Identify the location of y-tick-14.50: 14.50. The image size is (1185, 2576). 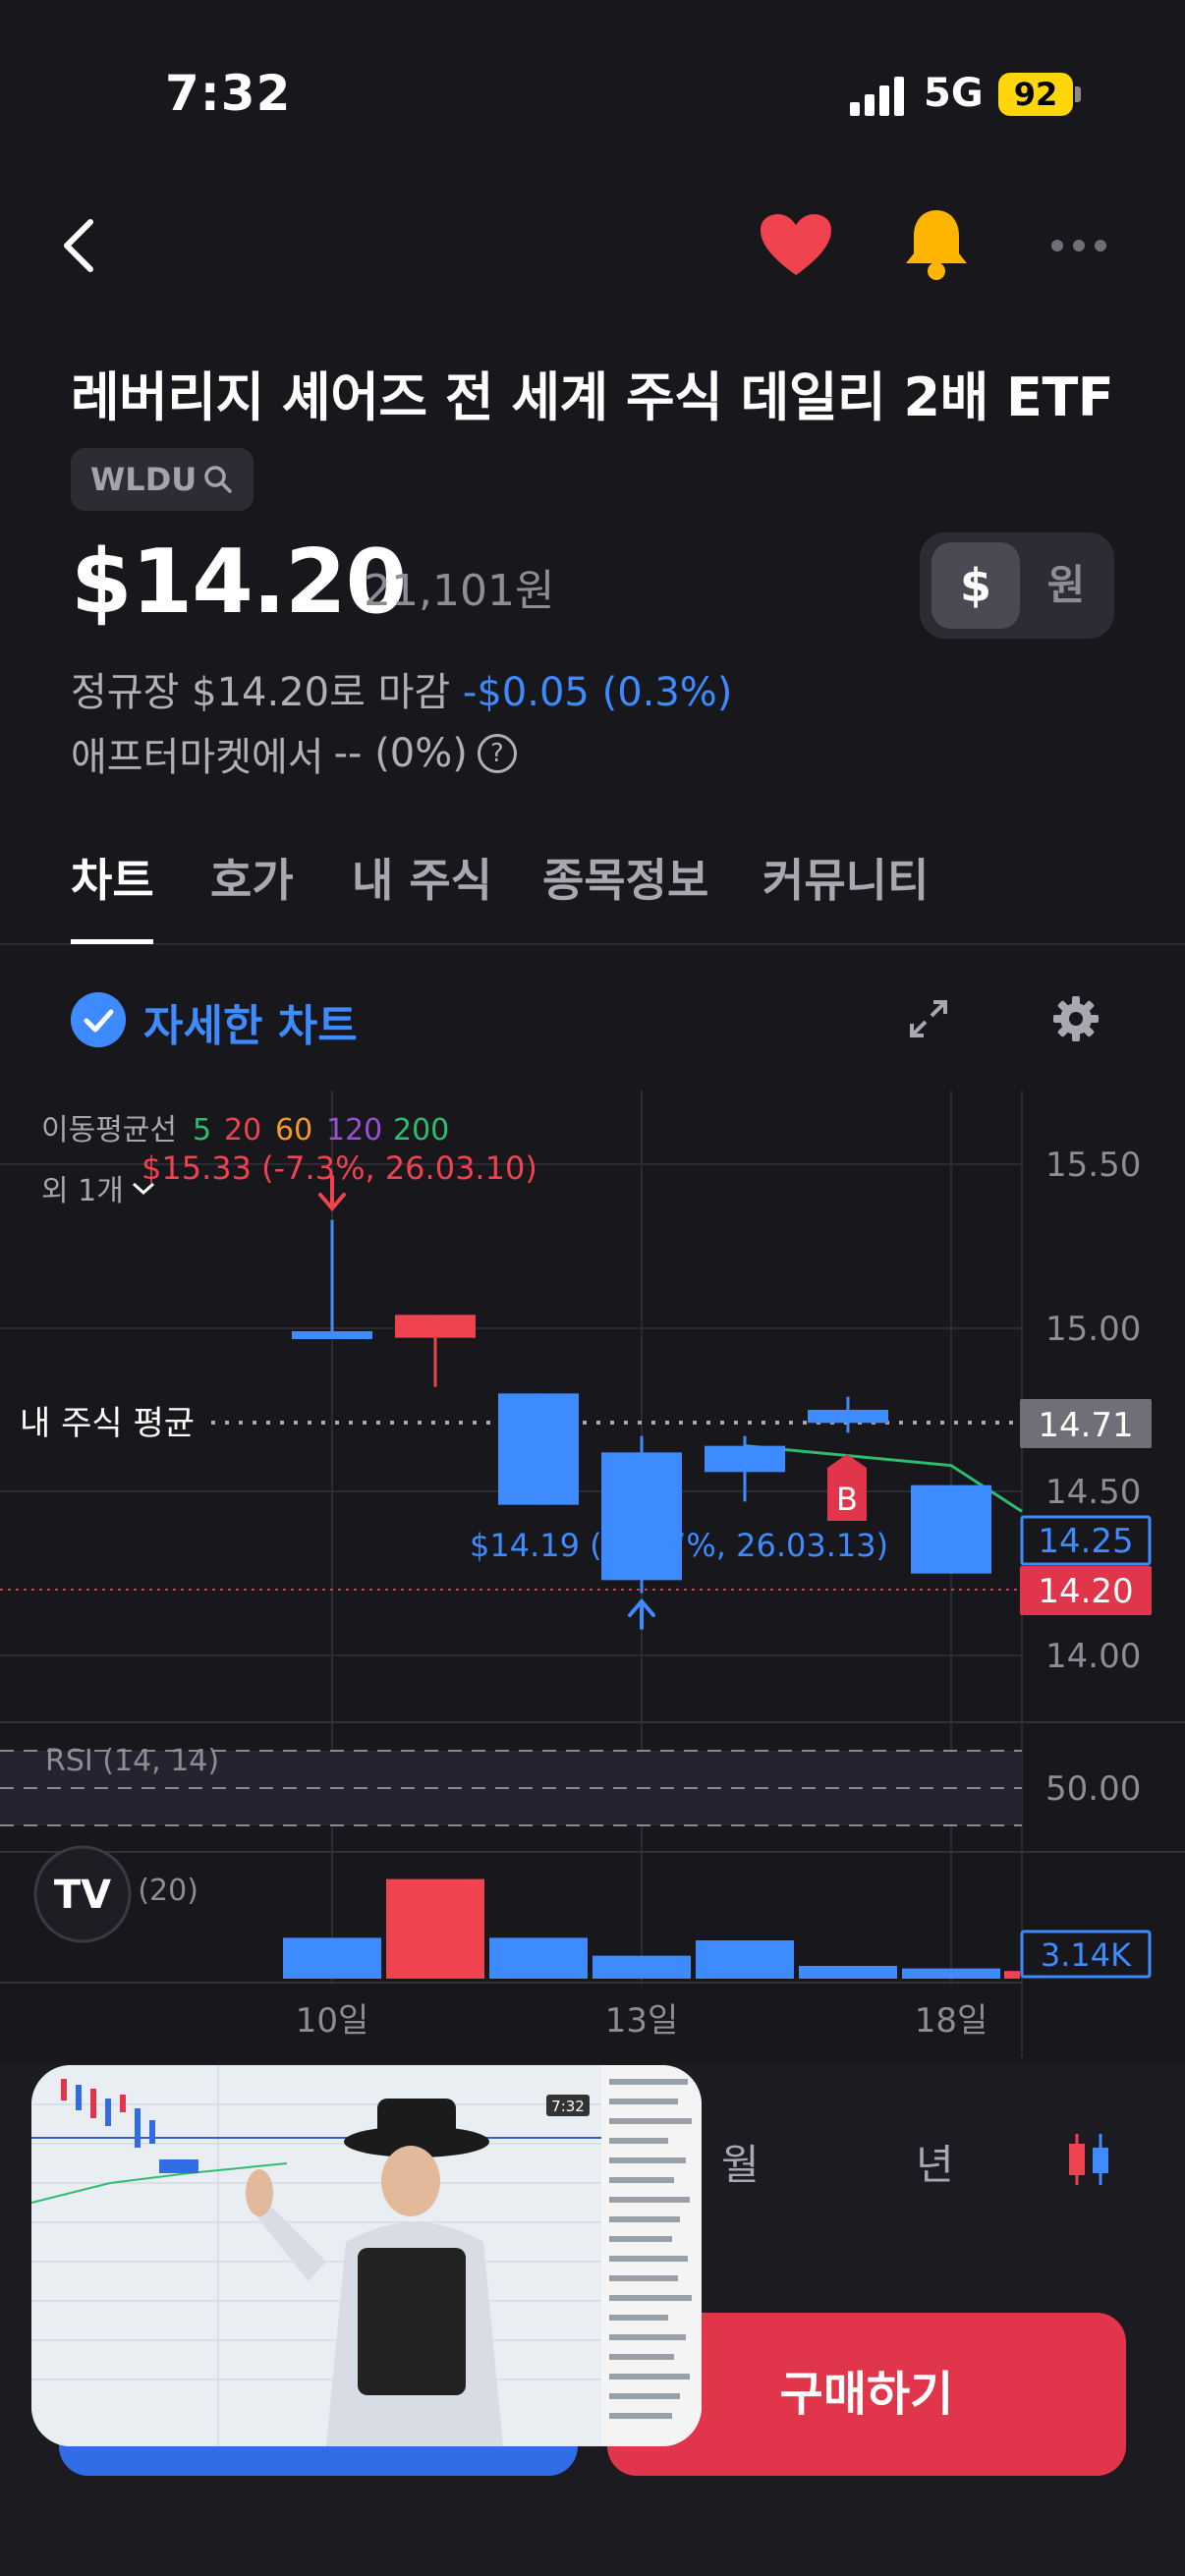
(1093, 1492).